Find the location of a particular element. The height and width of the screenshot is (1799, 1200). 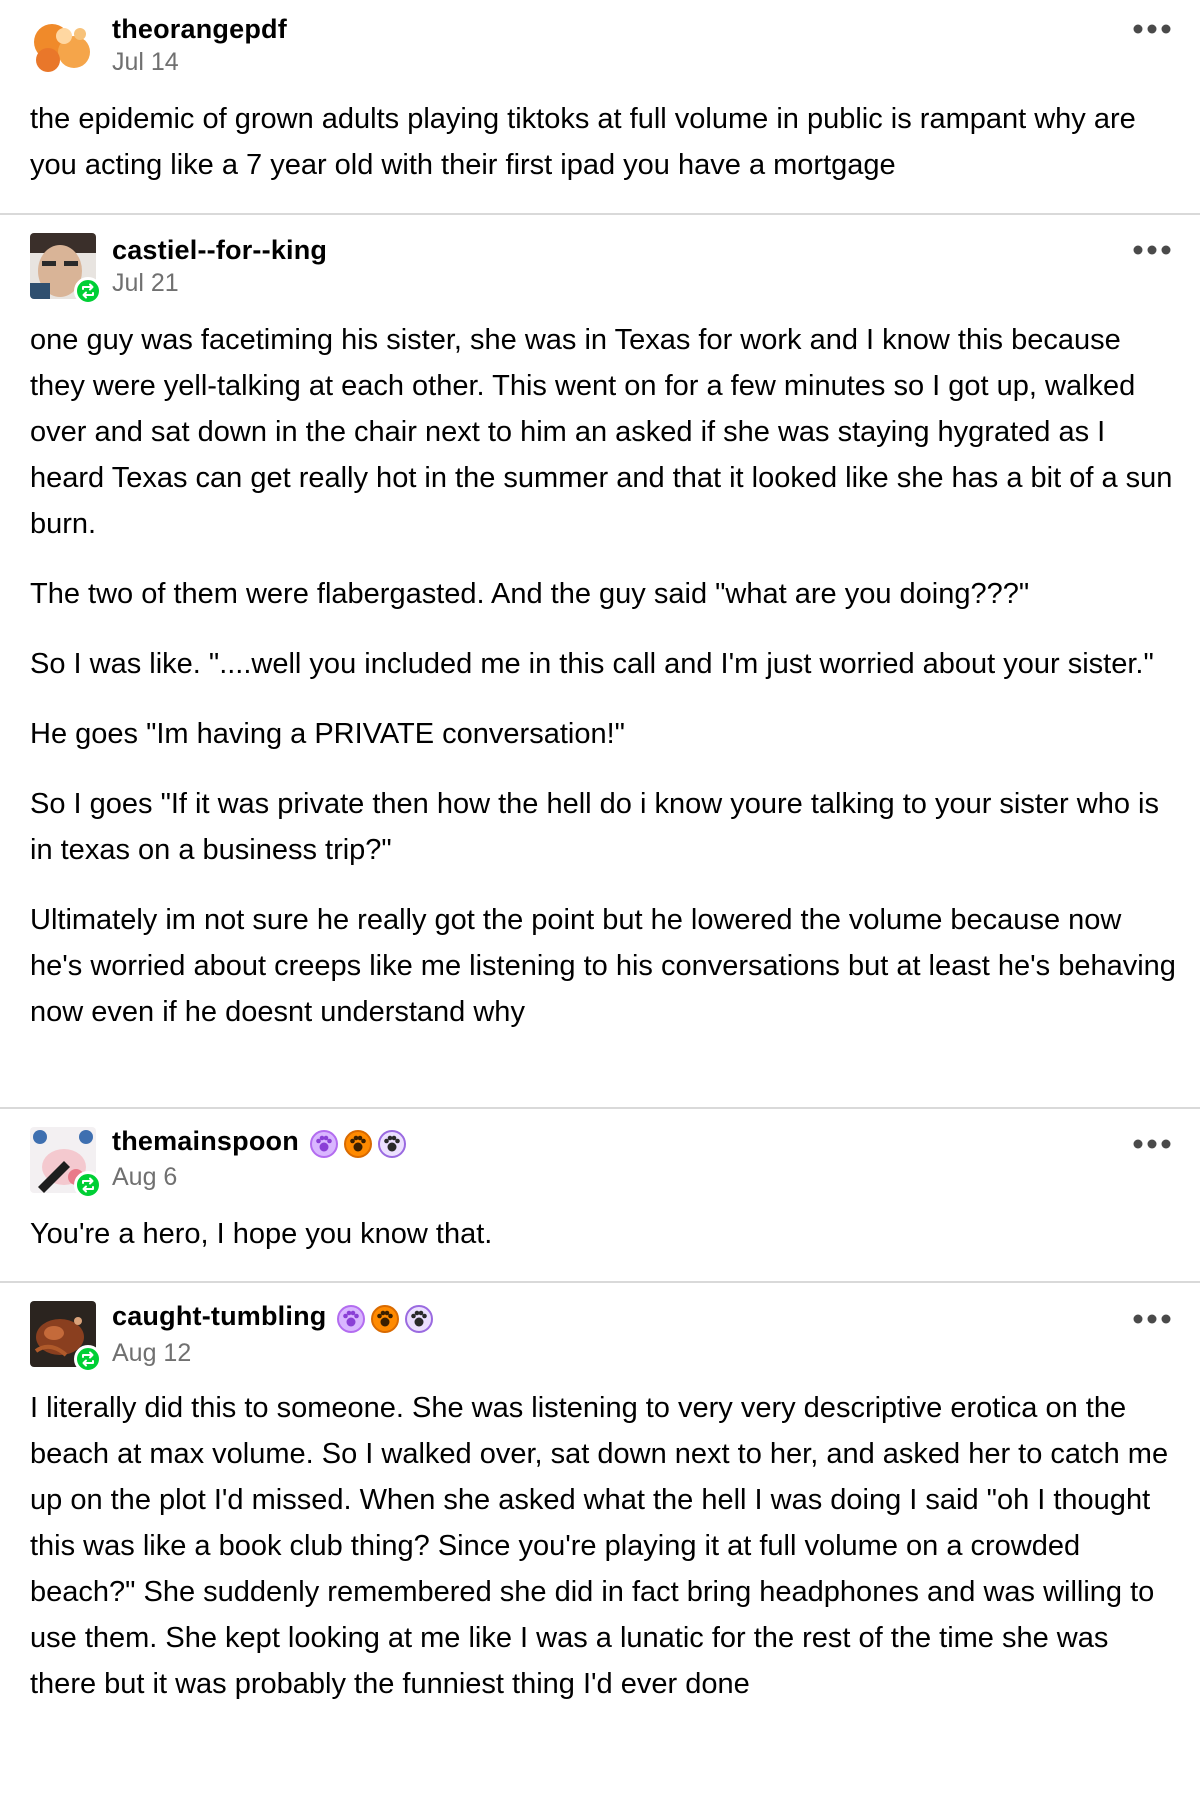

username-row: themainspoon is located at coordinates (259, 1142).